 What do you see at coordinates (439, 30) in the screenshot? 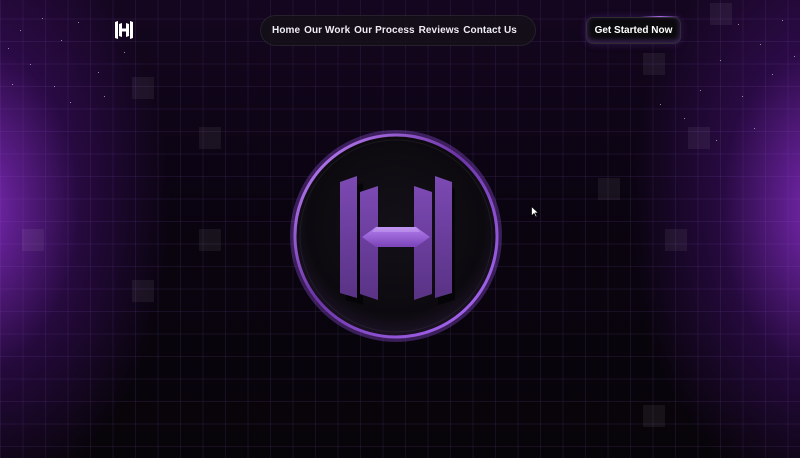
I see `nav-item-reviews: Reviews` at bounding box center [439, 30].